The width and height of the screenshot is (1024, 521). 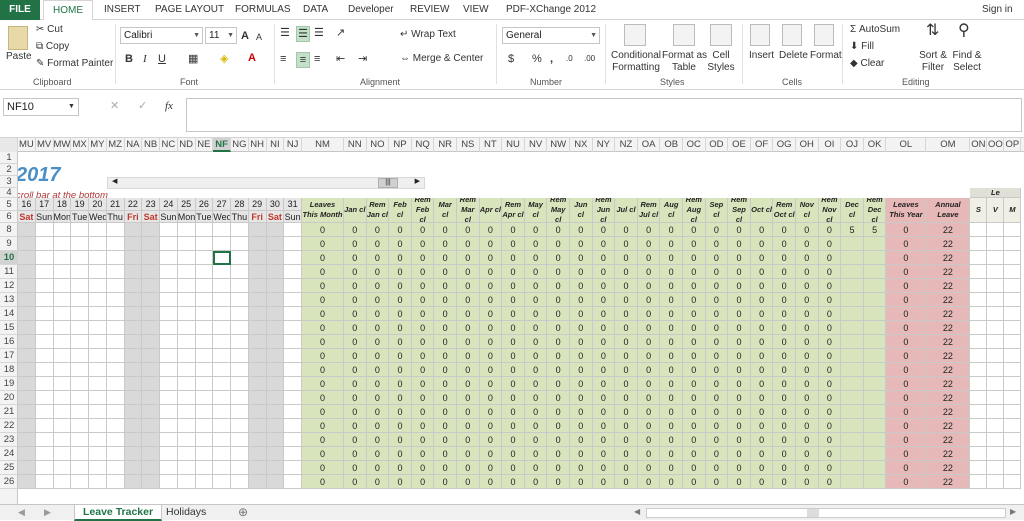 What do you see at coordinates (187, 145) in the screenshot?
I see `column-header: ND` at bounding box center [187, 145].